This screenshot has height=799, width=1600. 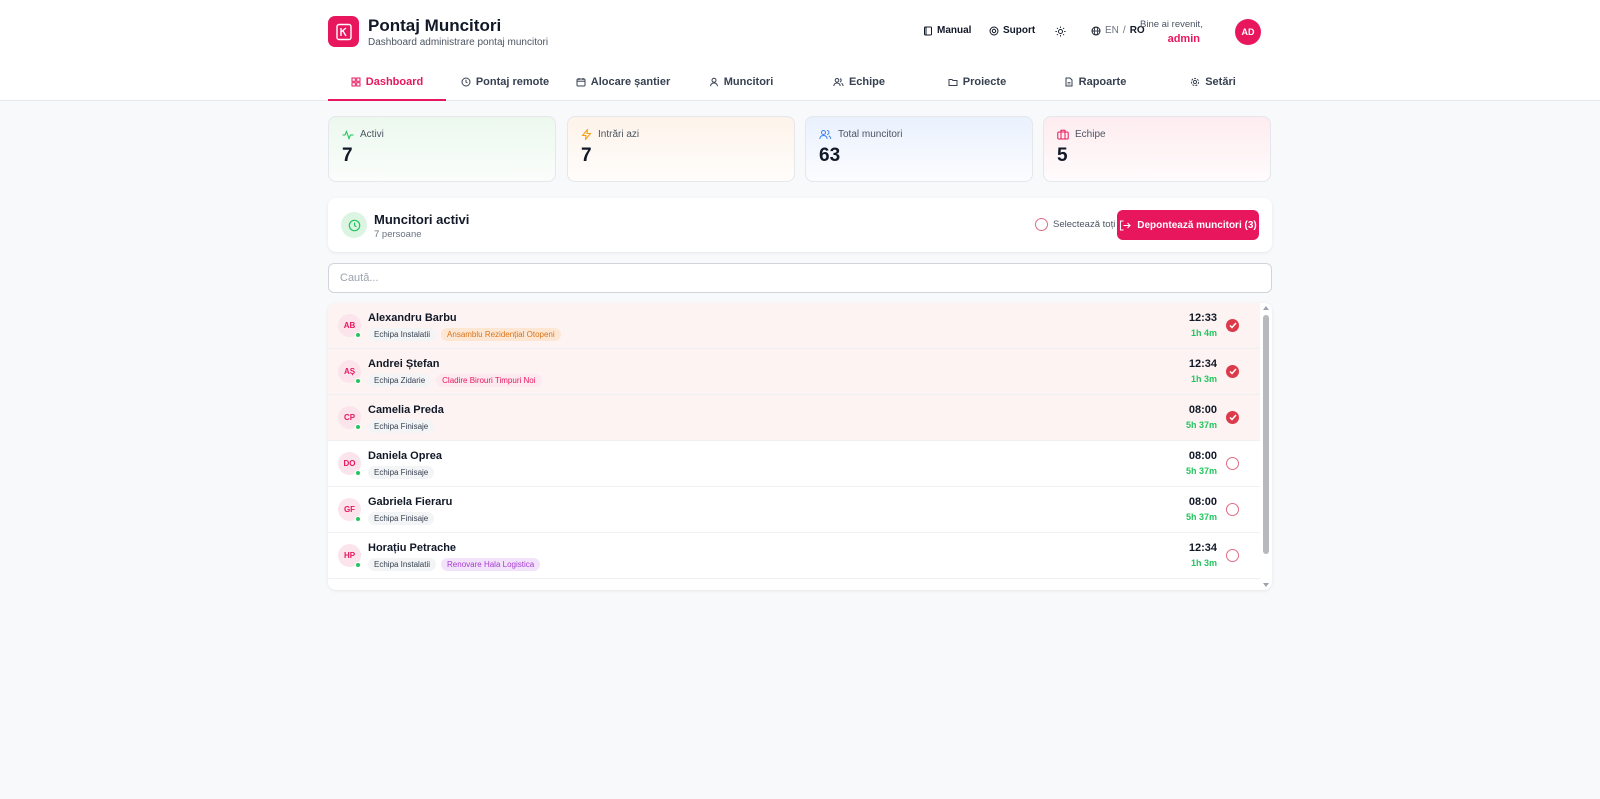 What do you see at coordinates (505, 81) in the screenshot?
I see `tab-pontaj-remote: Pontaj remote` at bounding box center [505, 81].